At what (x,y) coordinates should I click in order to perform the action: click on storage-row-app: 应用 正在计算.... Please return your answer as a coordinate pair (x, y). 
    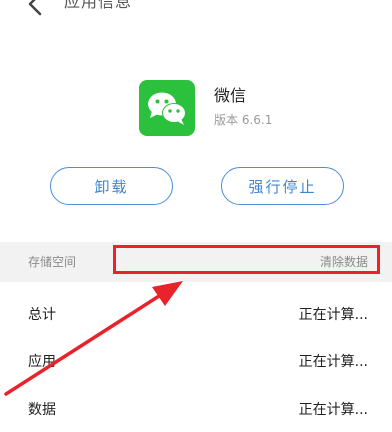
    Looking at the image, I should click on (196, 362).